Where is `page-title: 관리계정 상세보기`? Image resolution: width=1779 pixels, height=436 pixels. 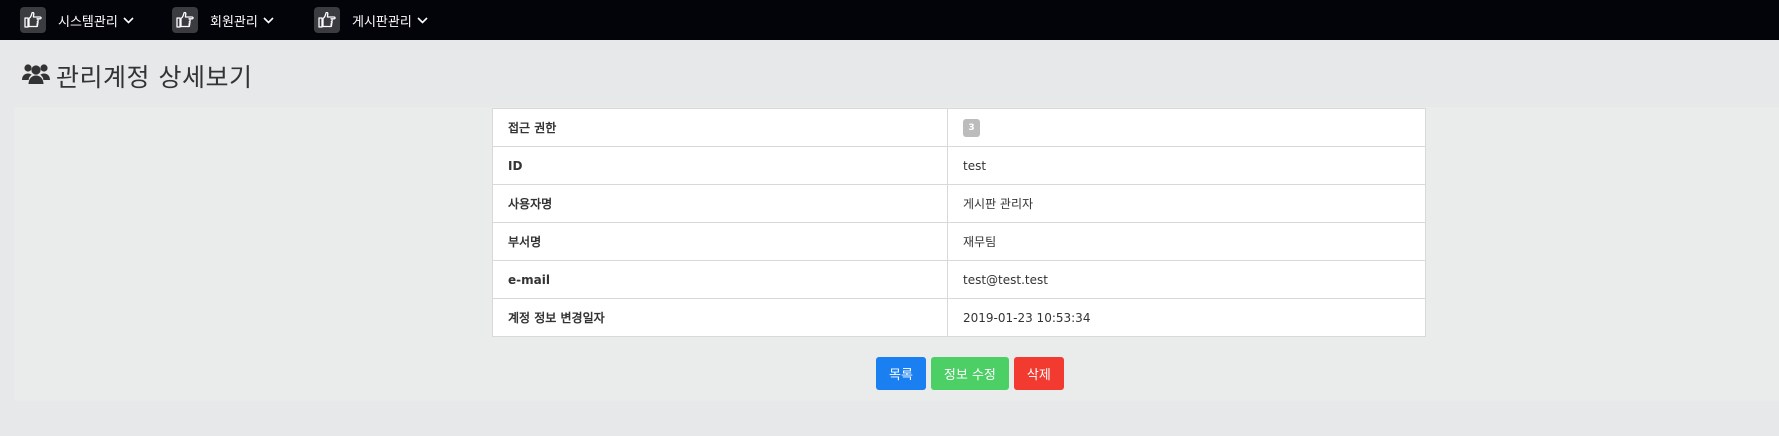 page-title: 관리계정 상세보기 is located at coordinates (154, 77).